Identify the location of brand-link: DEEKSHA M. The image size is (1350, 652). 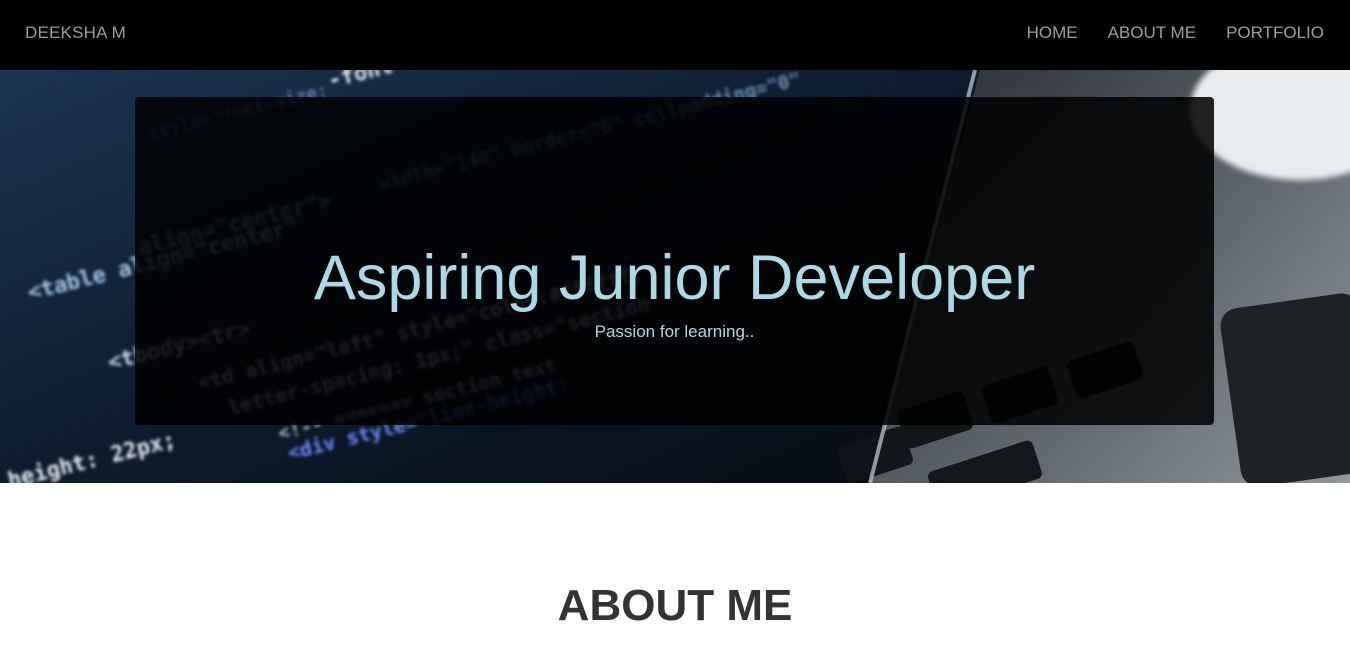
(75, 33).